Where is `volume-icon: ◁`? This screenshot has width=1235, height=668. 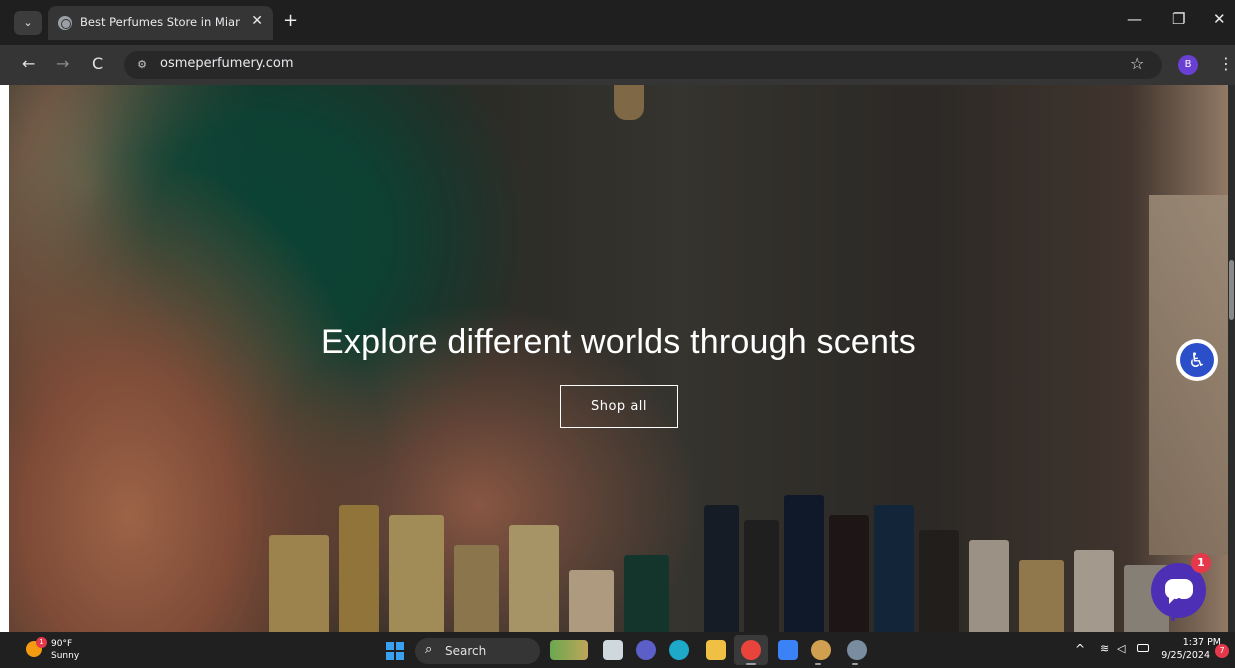
volume-icon: ◁ is located at coordinates (1121, 648).